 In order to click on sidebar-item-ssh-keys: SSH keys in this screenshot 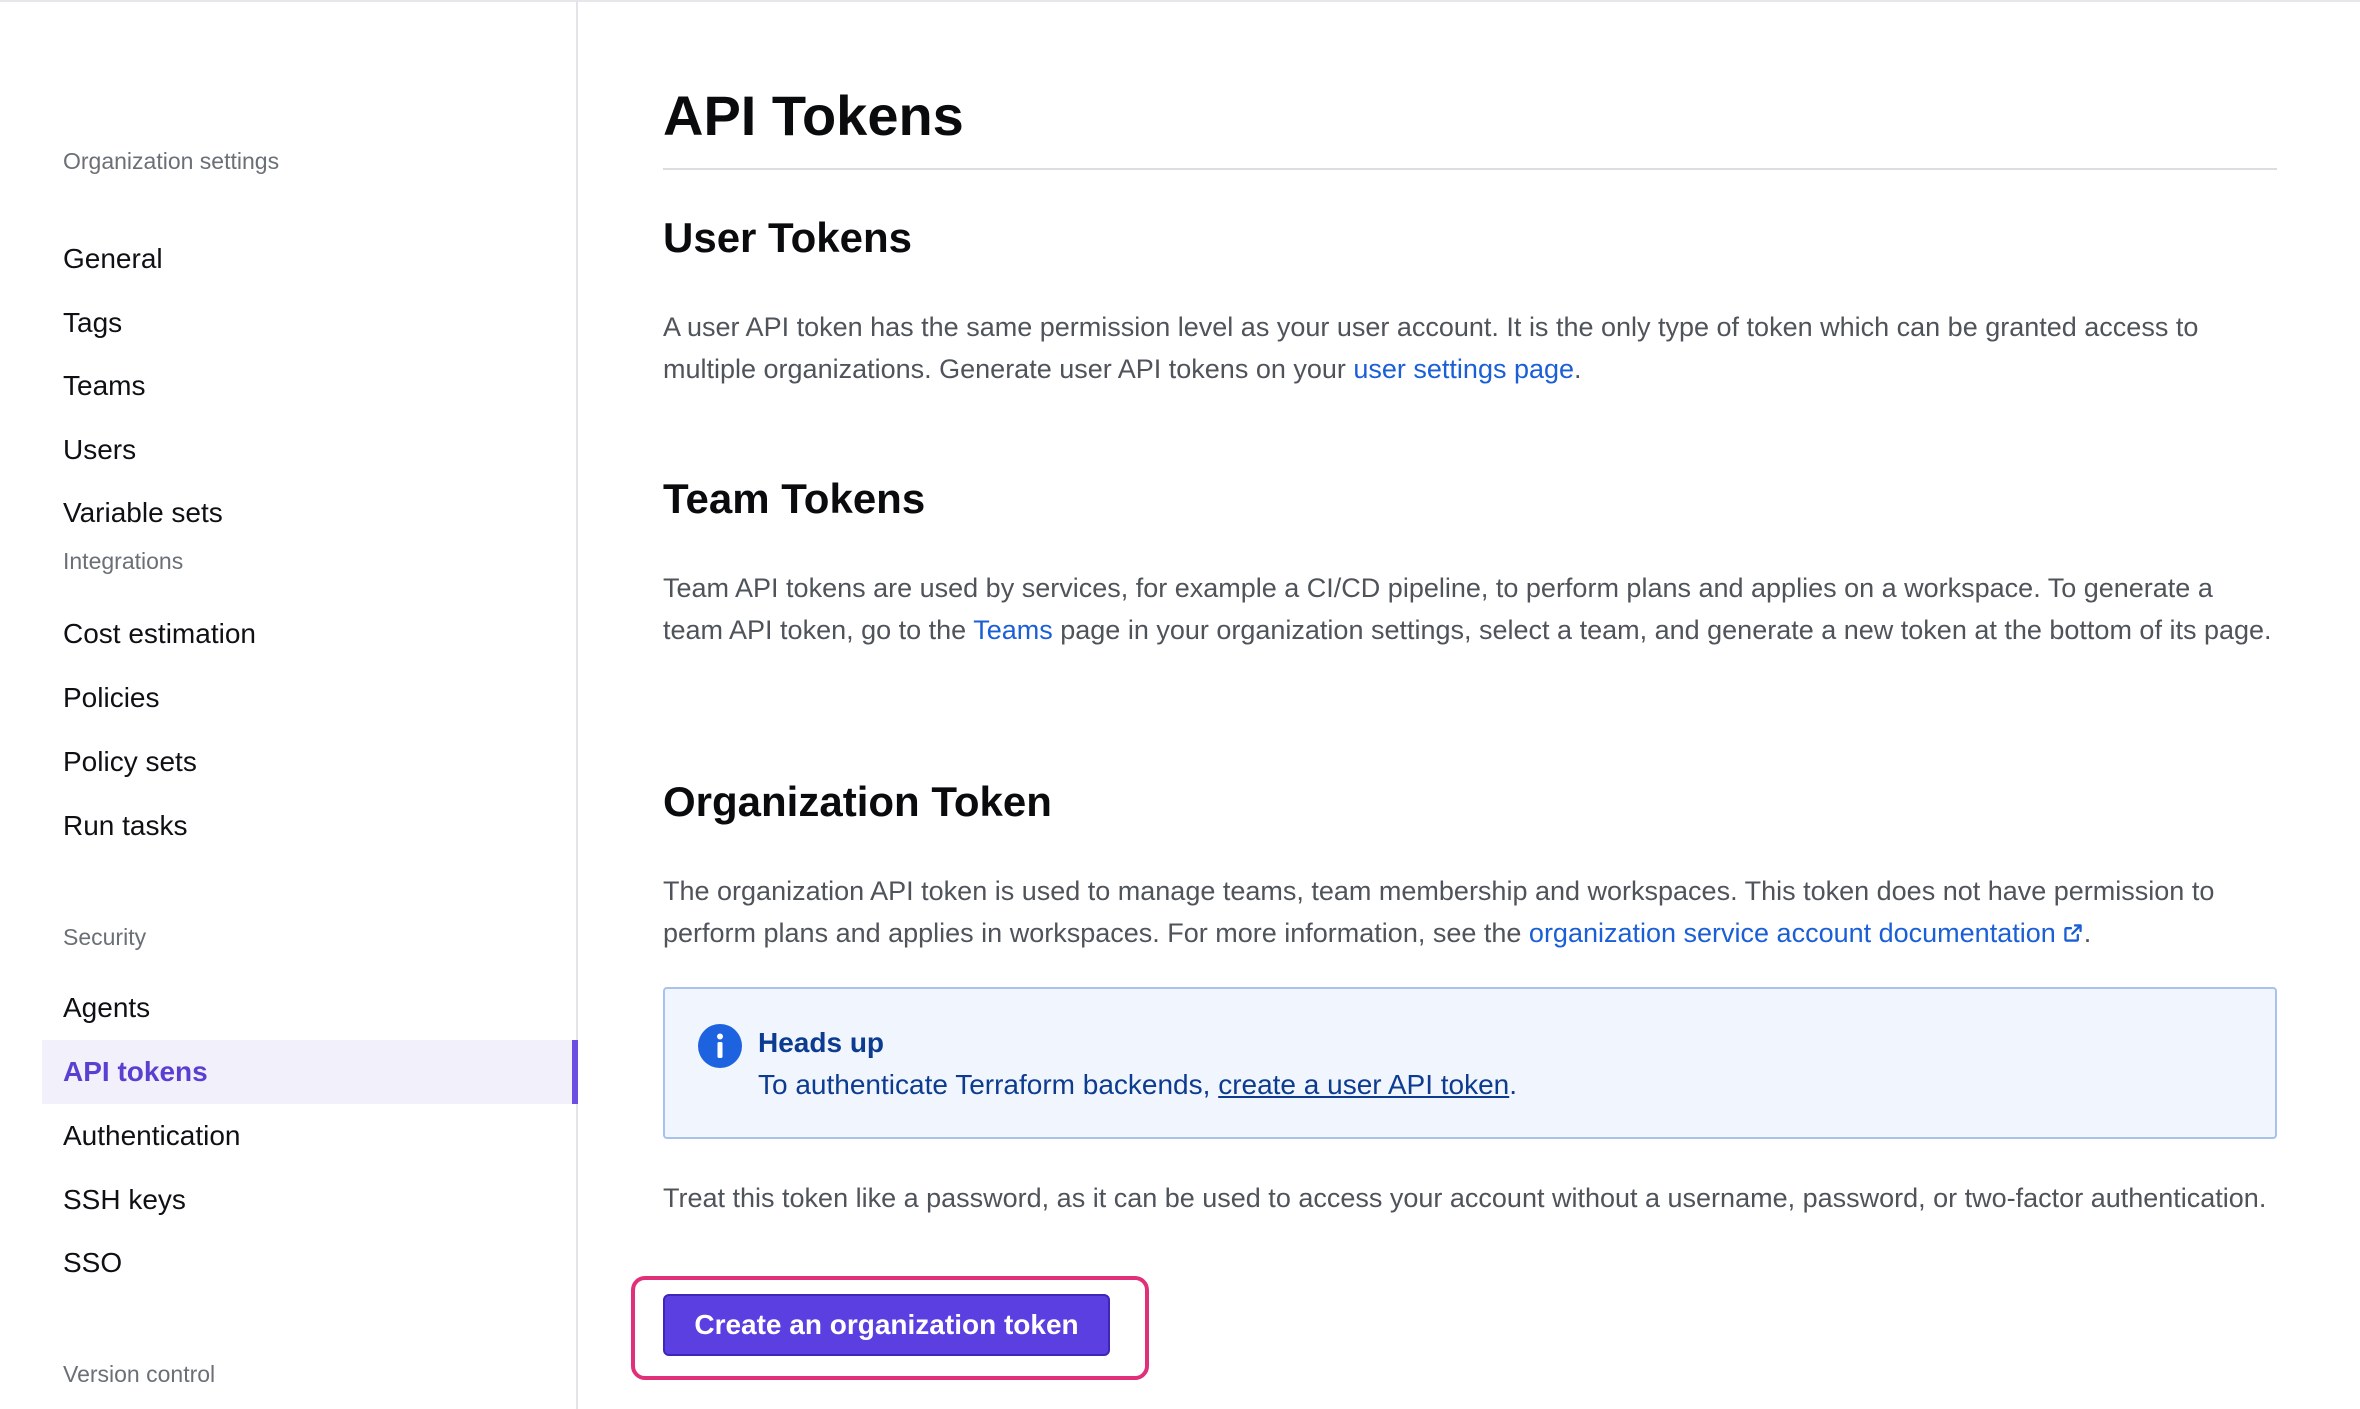, I will do `click(310, 1200)`.